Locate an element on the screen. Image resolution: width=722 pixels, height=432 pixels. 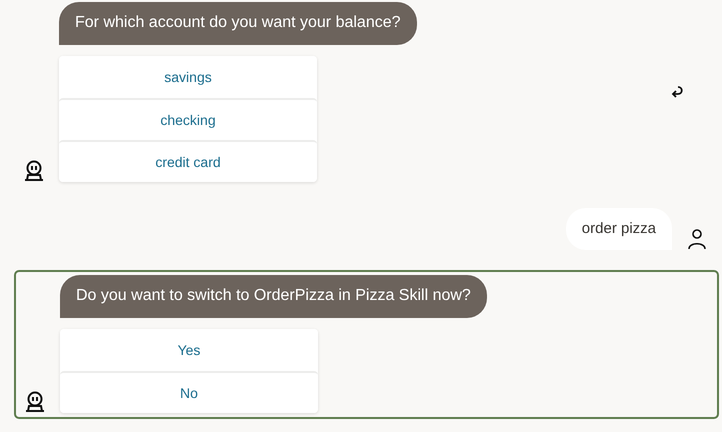
option-button: savings is located at coordinates (188, 77).